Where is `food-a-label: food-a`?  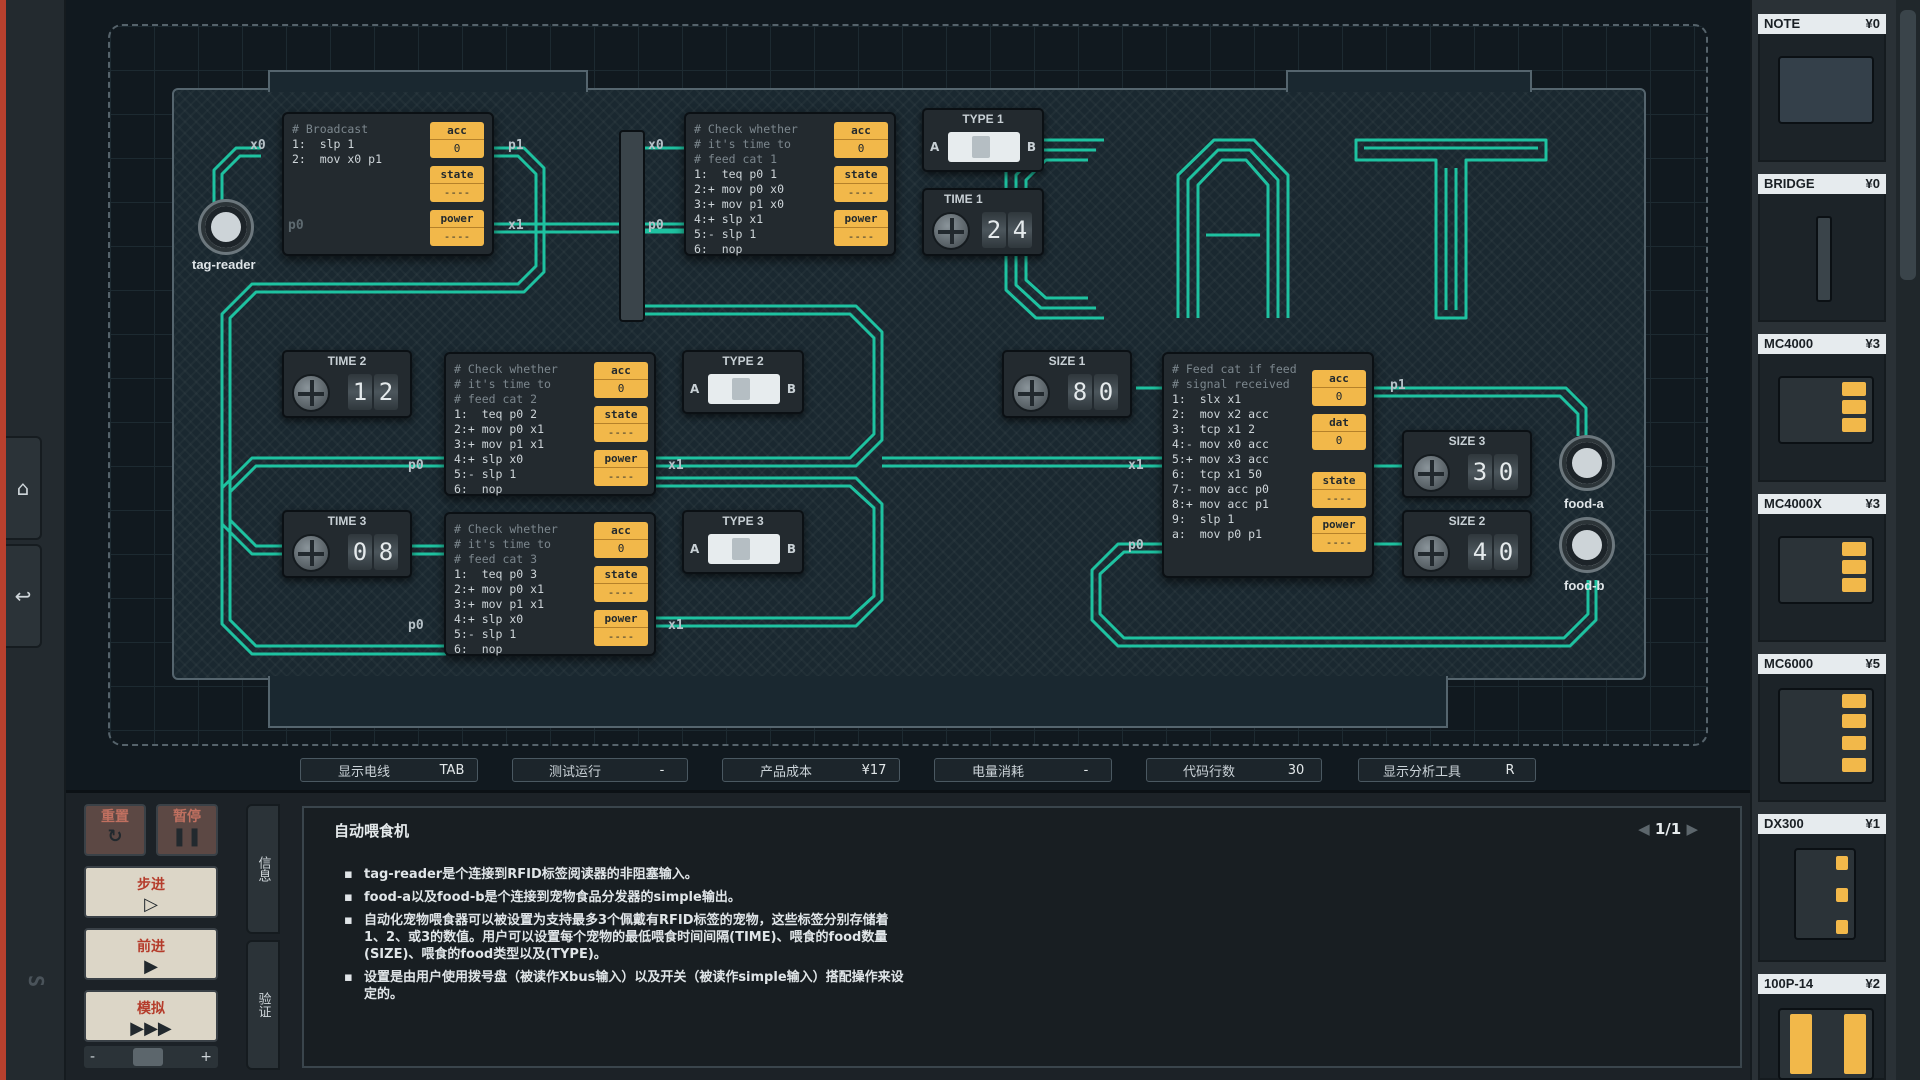 food-a-label: food-a is located at coordinates (1584, 503).